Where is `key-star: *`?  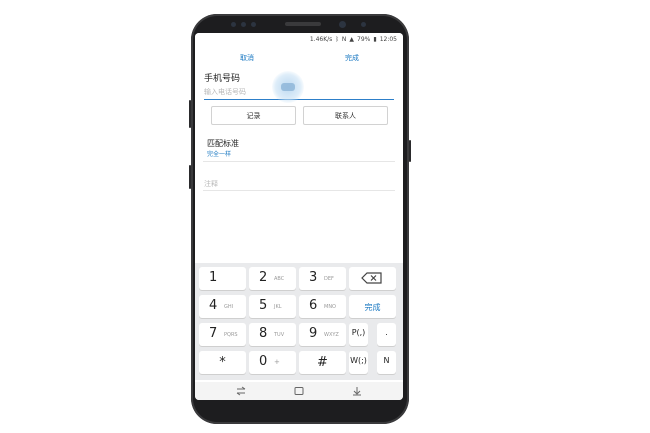
key-star: * is located at coordinates (222, 362).